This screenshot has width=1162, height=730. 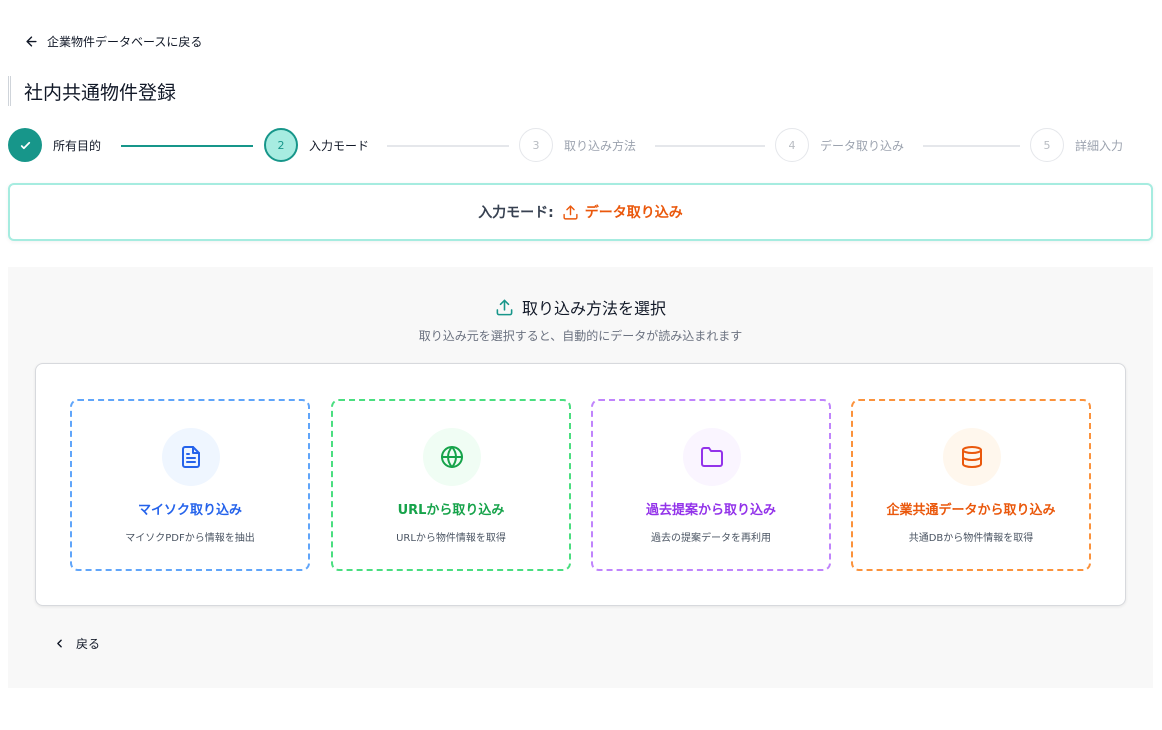 I want to click on card-maisoku-import: マイソク取り込み マイソクPDFから情報を抽出, so click(x=190, y=485).